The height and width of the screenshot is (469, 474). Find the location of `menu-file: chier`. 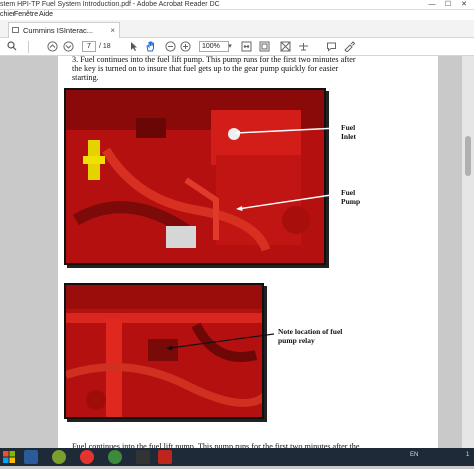

menu-file: chier is located at coordinates (7, 15).